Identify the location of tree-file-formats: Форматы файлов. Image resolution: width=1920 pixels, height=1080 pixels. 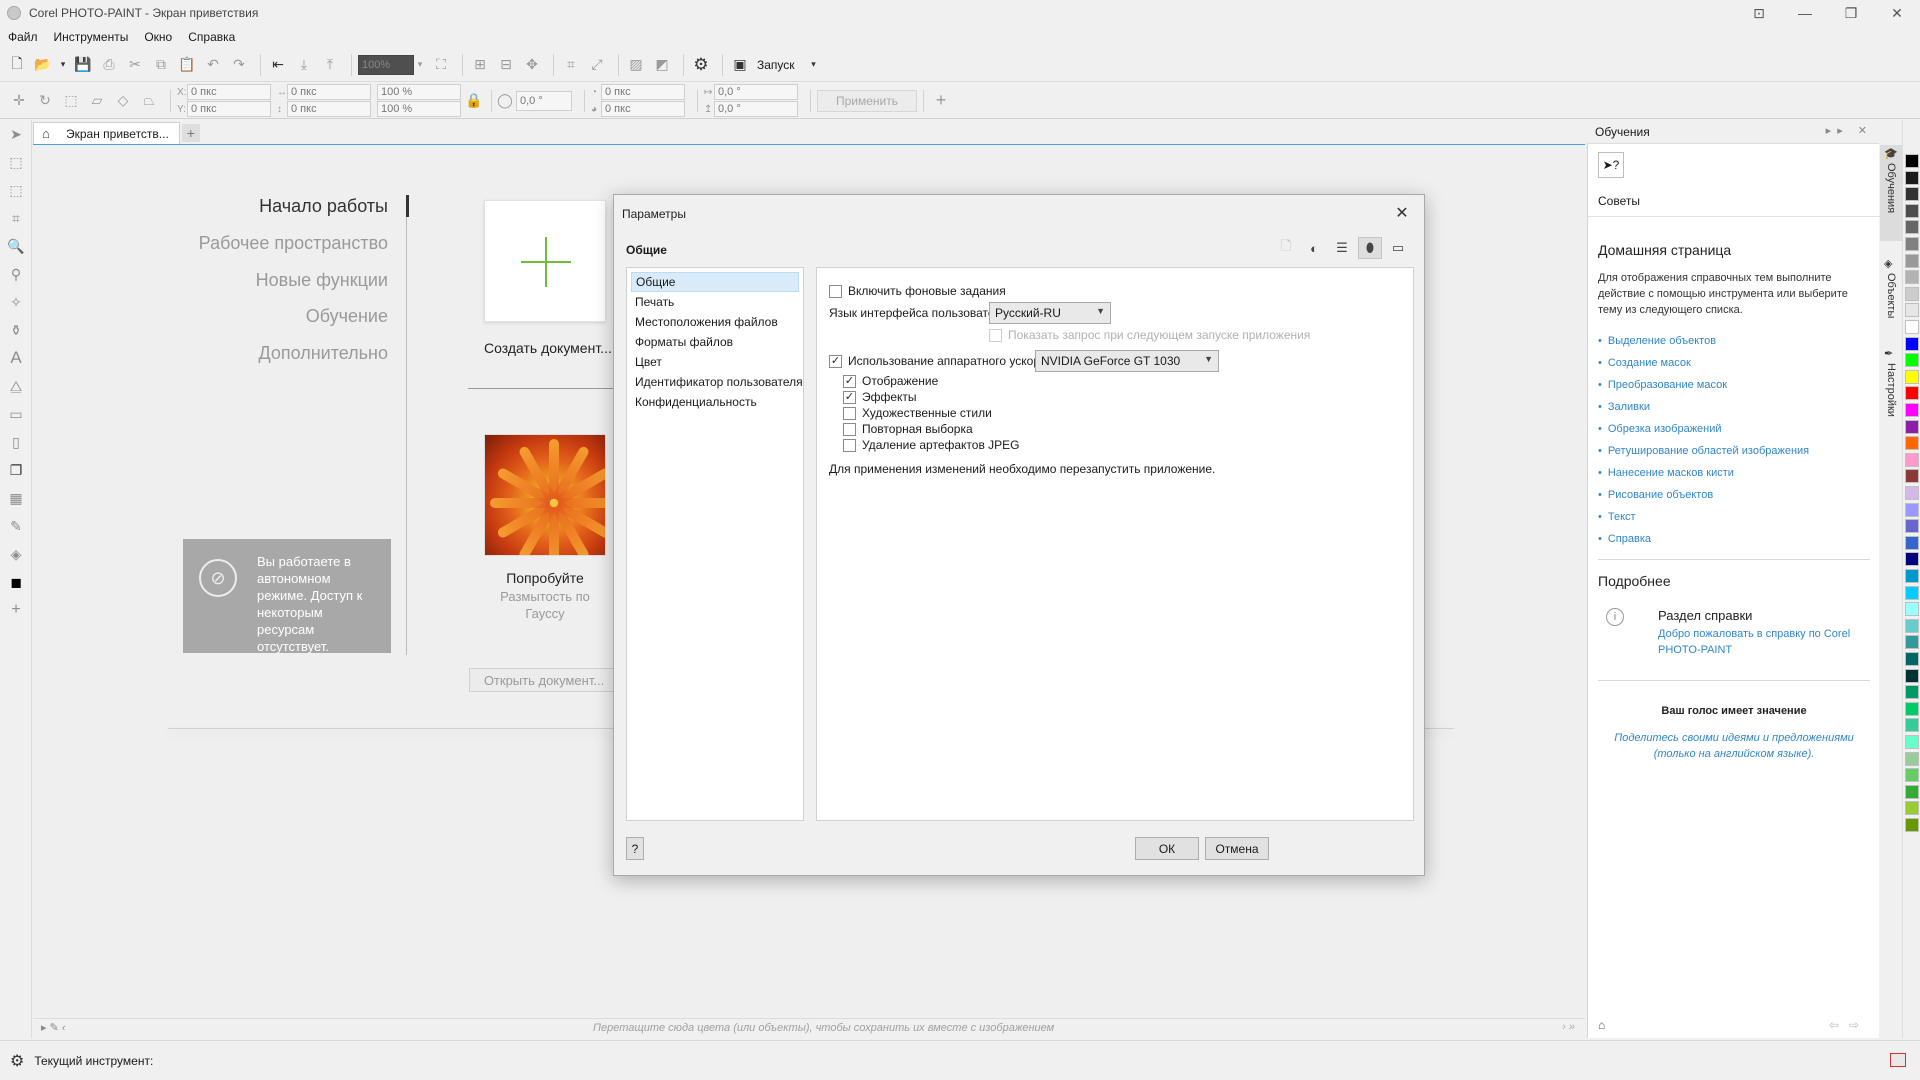
(715, 342).